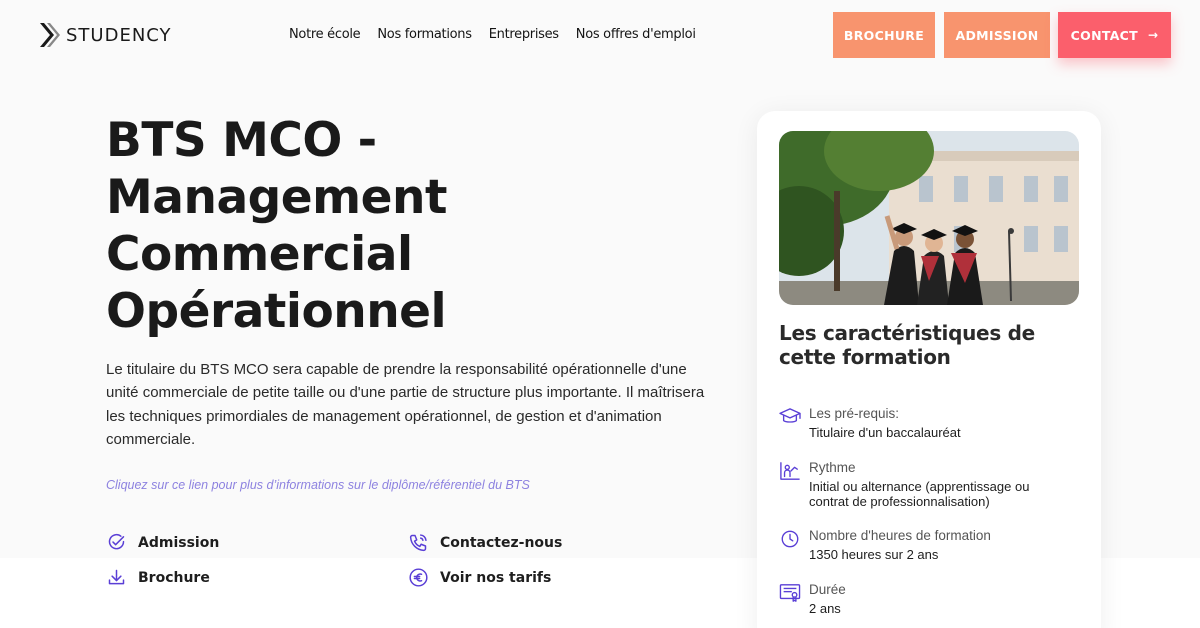 The image size is (1200, 628). I want to click on tarifs-link: Voir nos tarifs, so click(479, 577).